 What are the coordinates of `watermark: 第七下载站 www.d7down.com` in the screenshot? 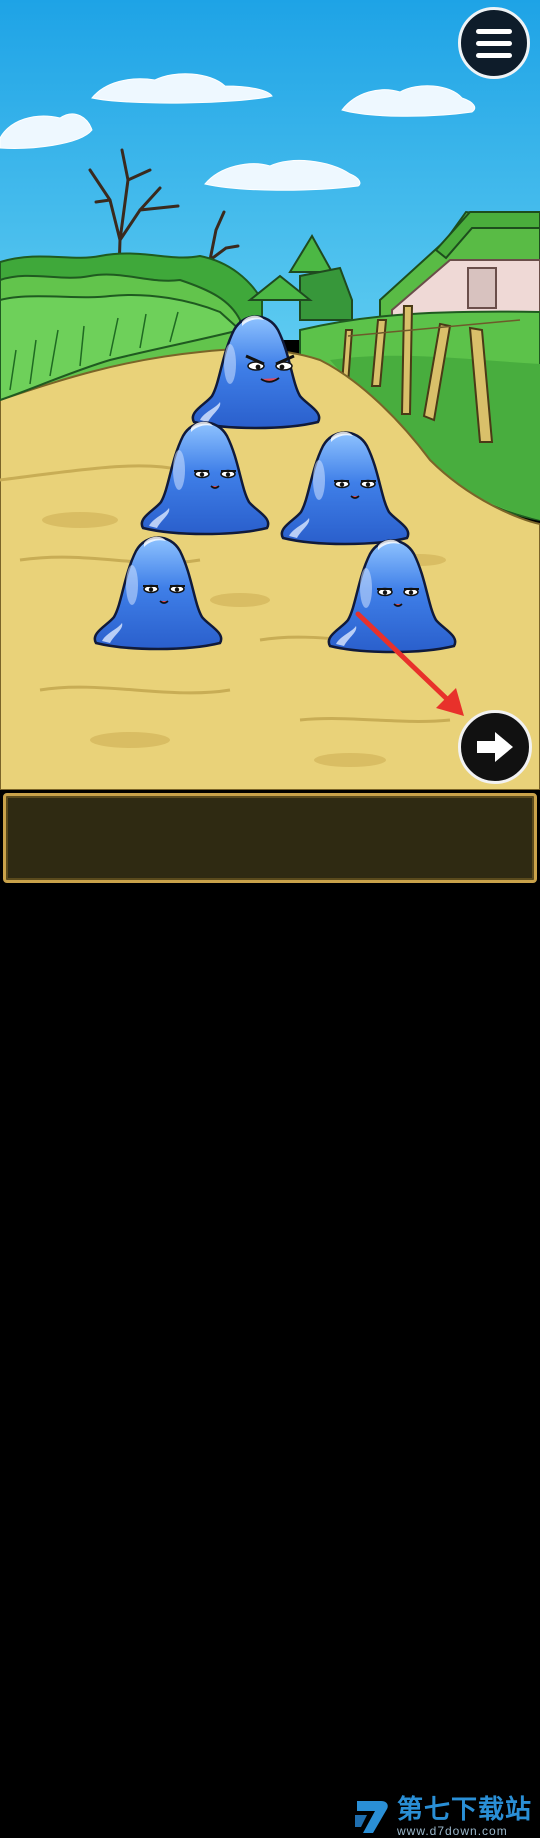 It's located at (441, 1817).